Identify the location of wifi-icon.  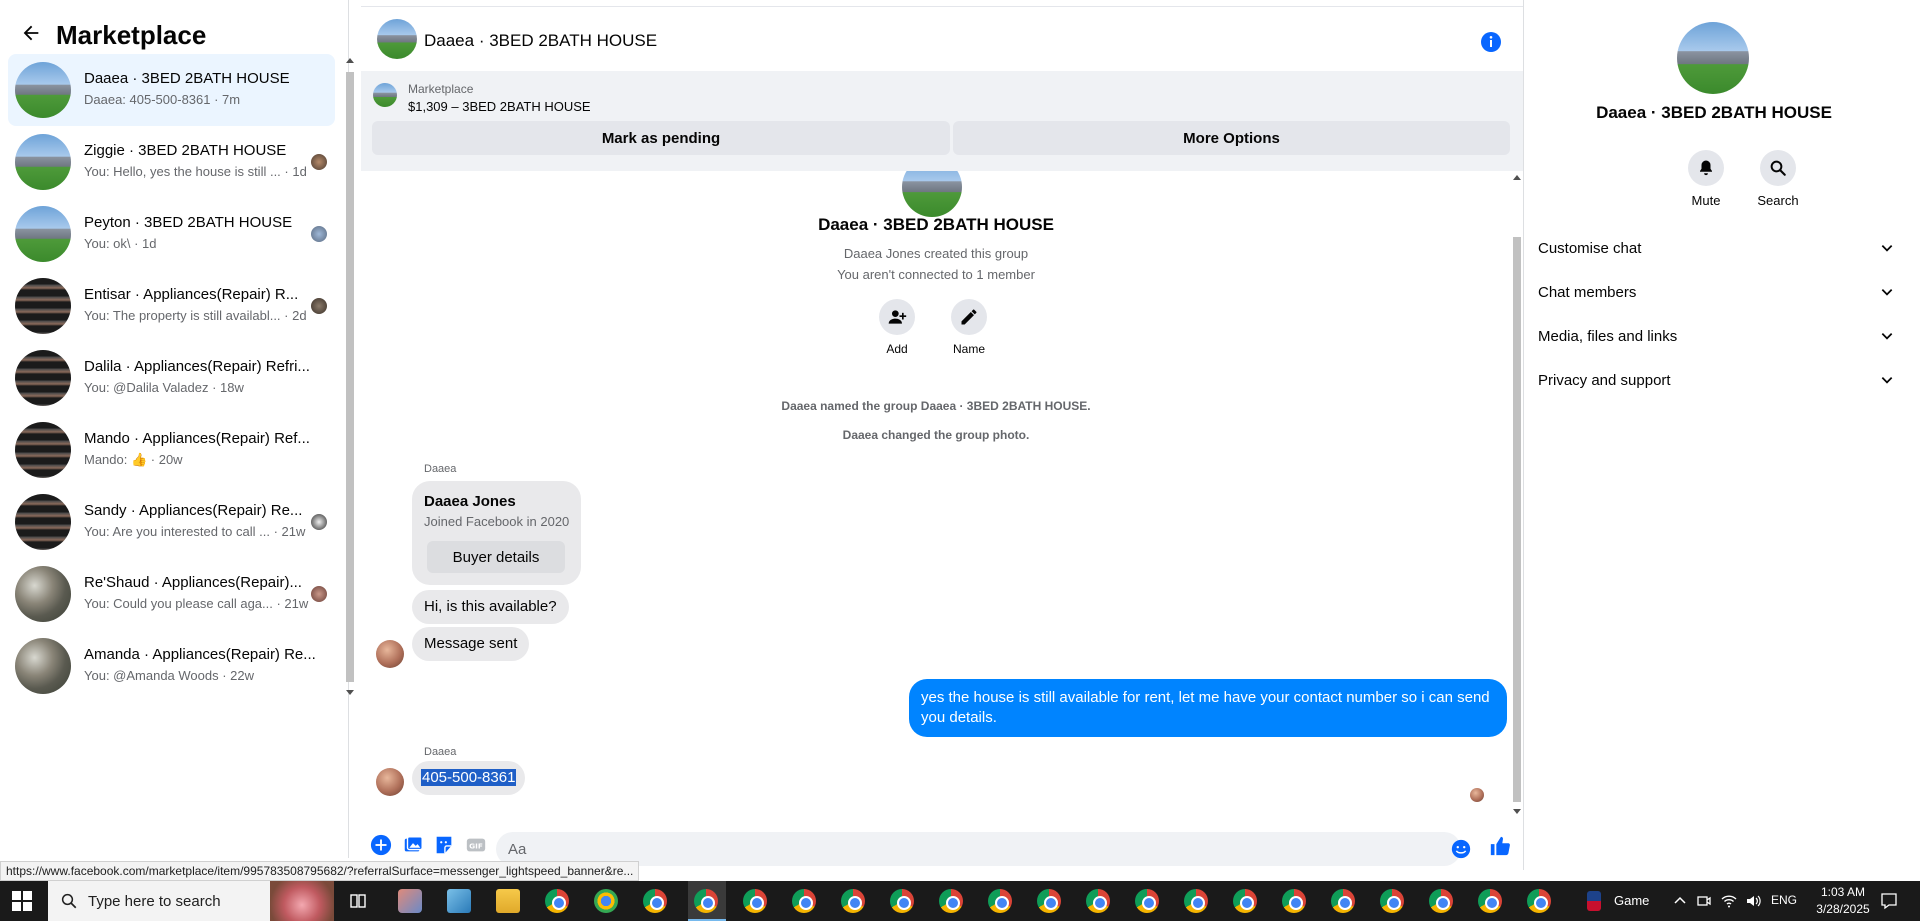
(1729, 901).